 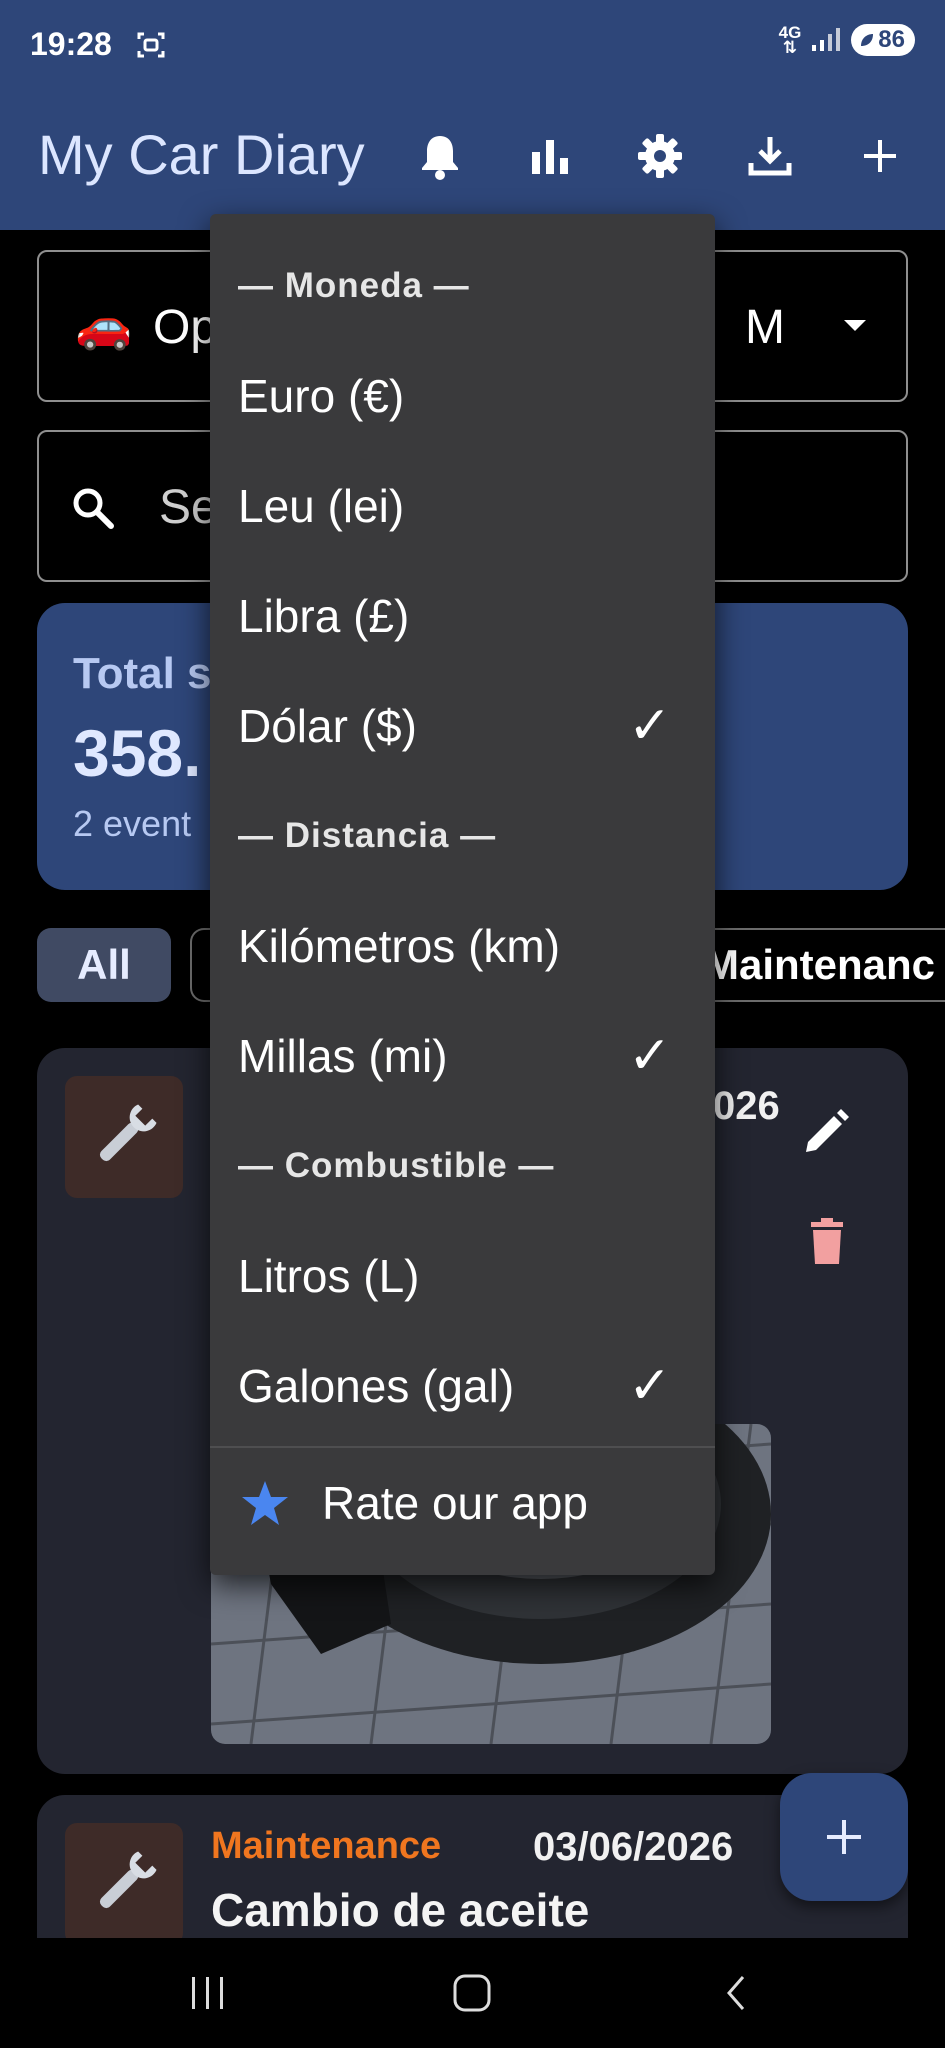 I want to click on menu-item-label: Kilómetros (km), so click(x=399, y=946).